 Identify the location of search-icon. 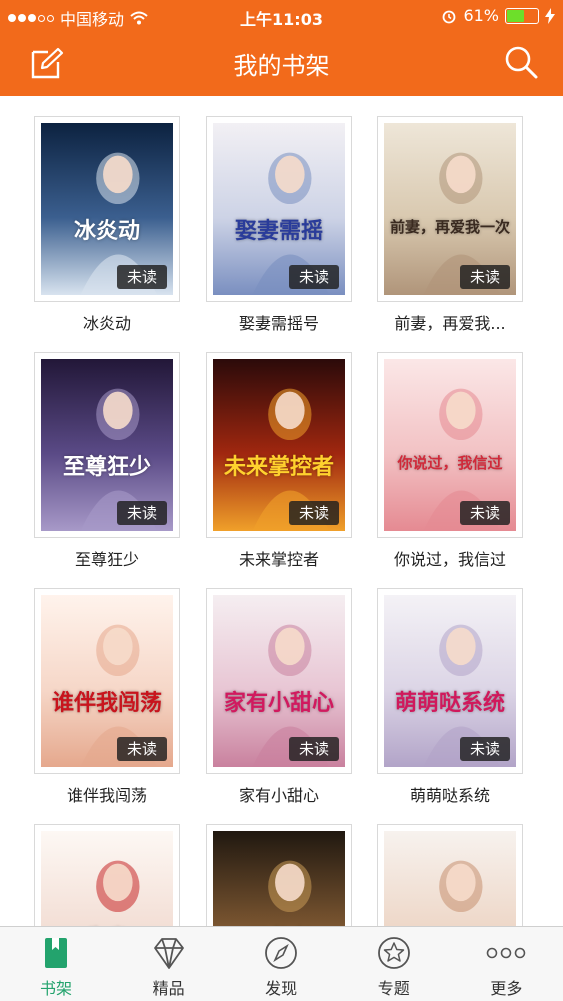
(521, 62).